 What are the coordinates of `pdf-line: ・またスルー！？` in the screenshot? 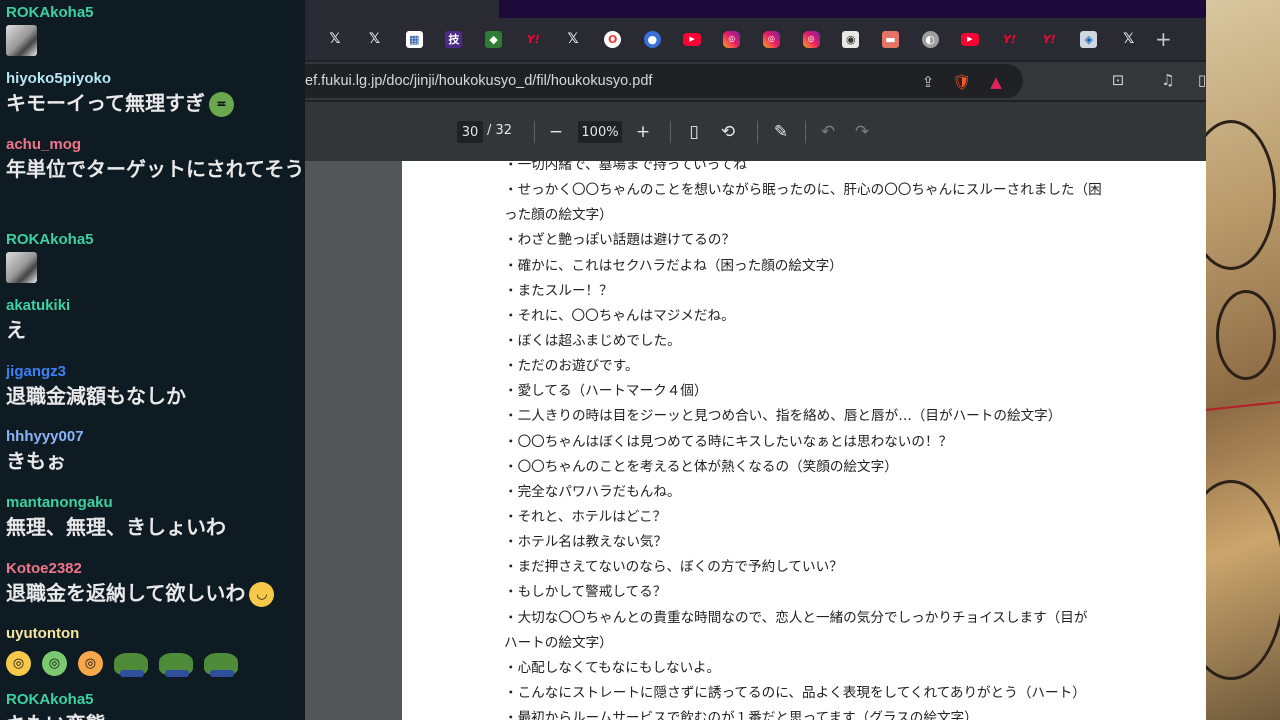 It's located at (558, 290).